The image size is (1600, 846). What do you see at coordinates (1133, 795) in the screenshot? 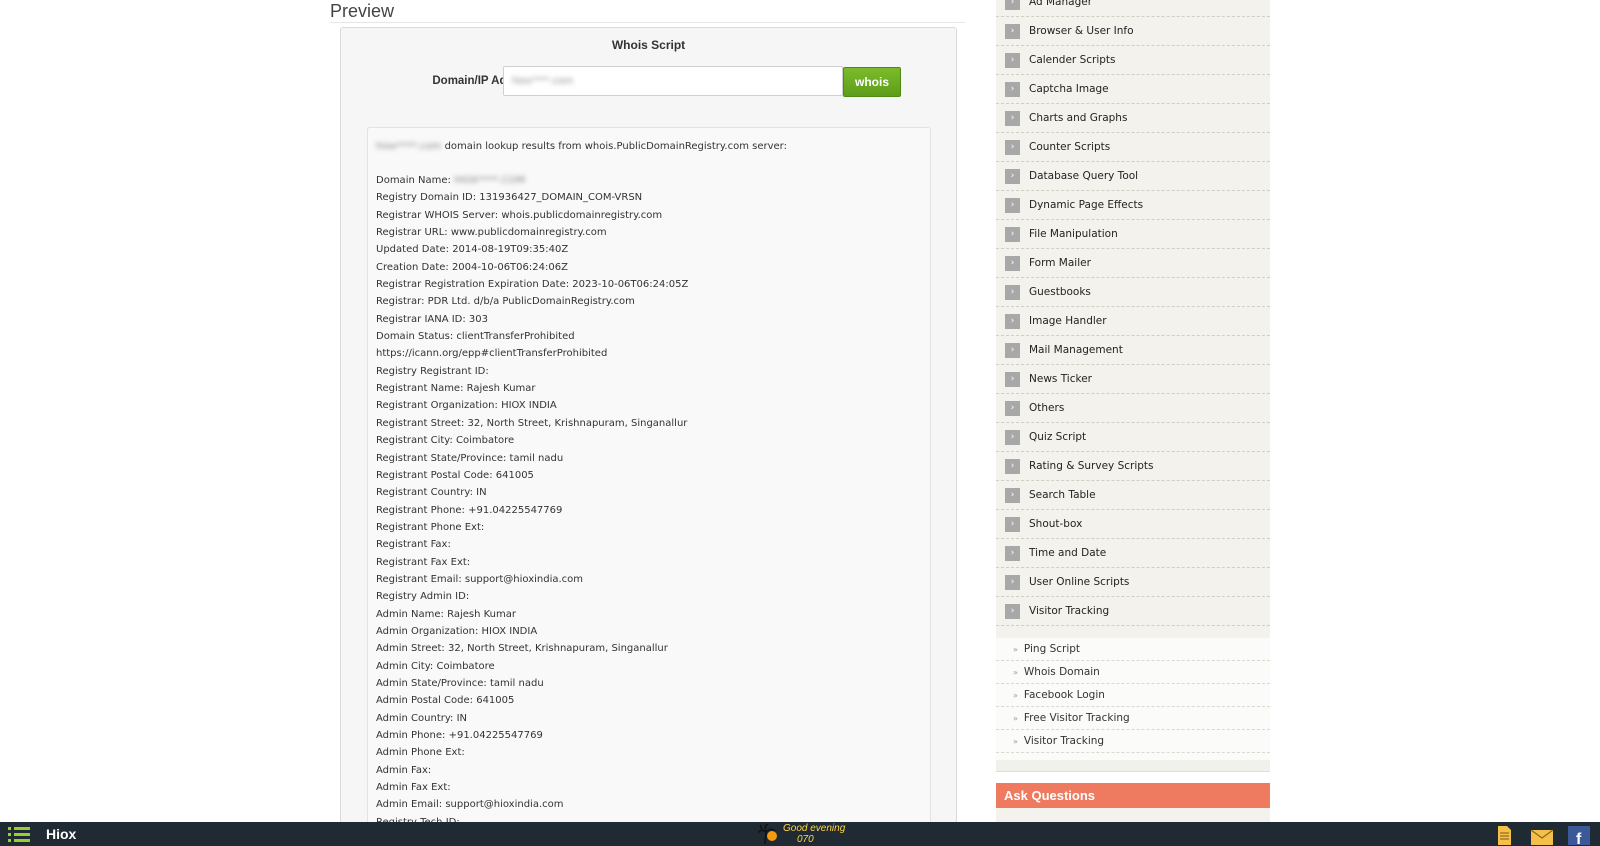
I see `ask-questions-header: Ask Questions` at bounding box center [1133, 795].